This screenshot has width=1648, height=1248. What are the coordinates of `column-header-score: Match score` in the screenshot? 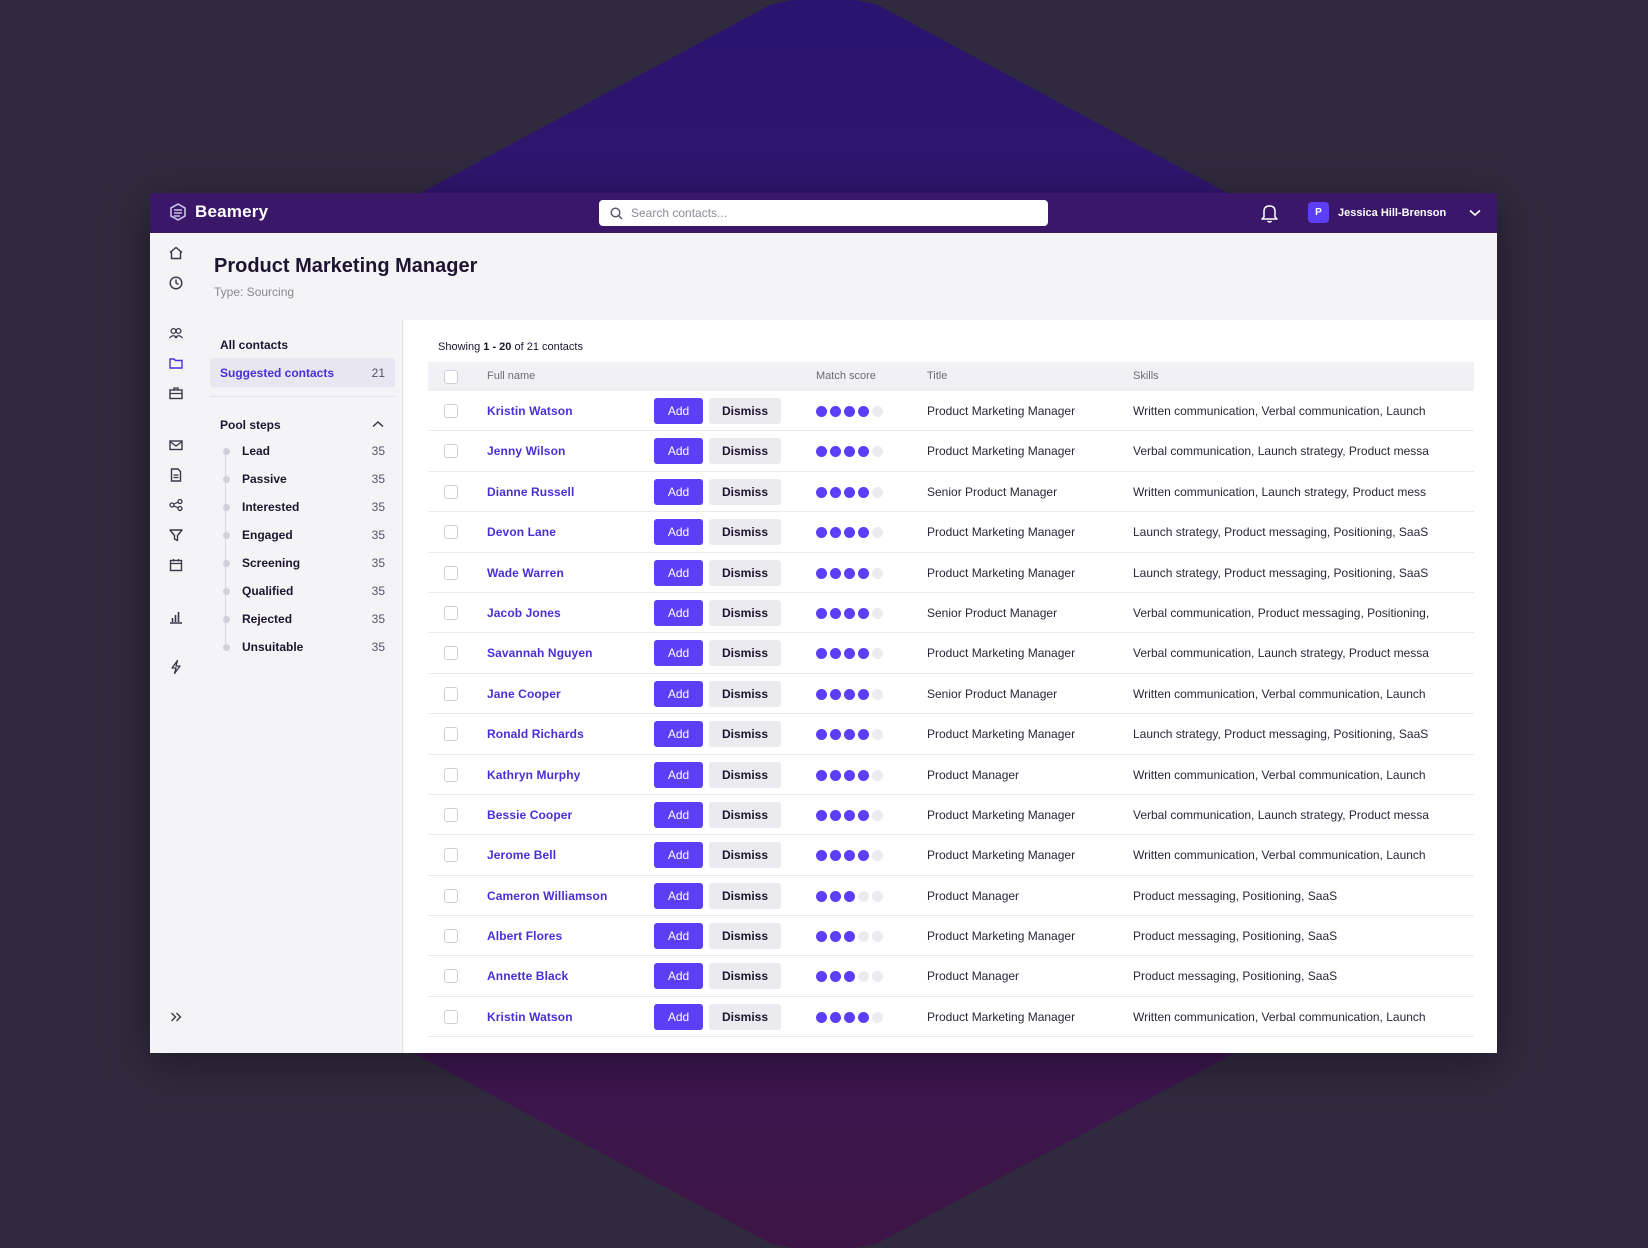 It's located at (846, 376).